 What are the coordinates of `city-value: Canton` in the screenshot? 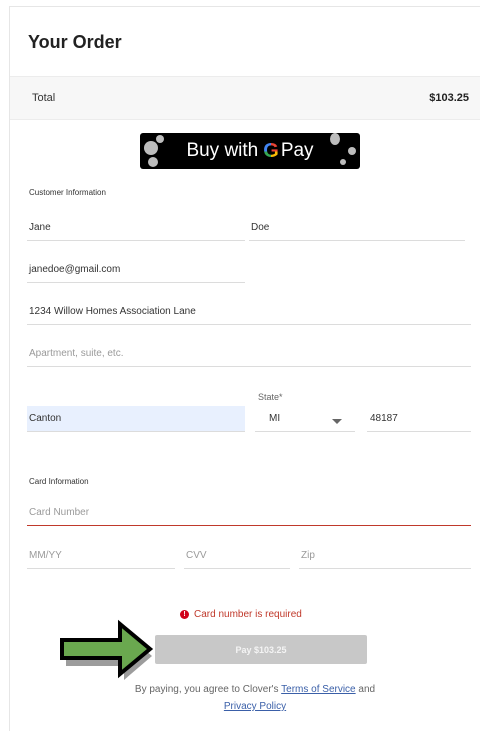 It's located at (45, 418).